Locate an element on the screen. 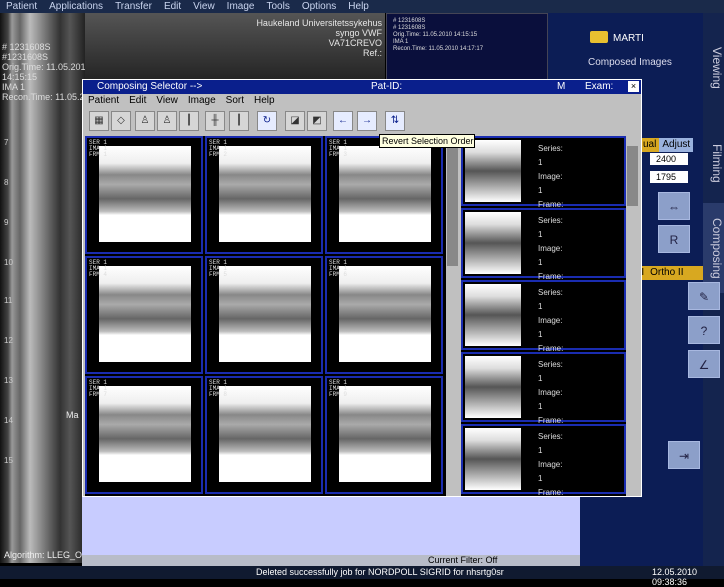  grid-cell: SER 1 IMA 1 FRM 7 is located at coordinates (144, 435).